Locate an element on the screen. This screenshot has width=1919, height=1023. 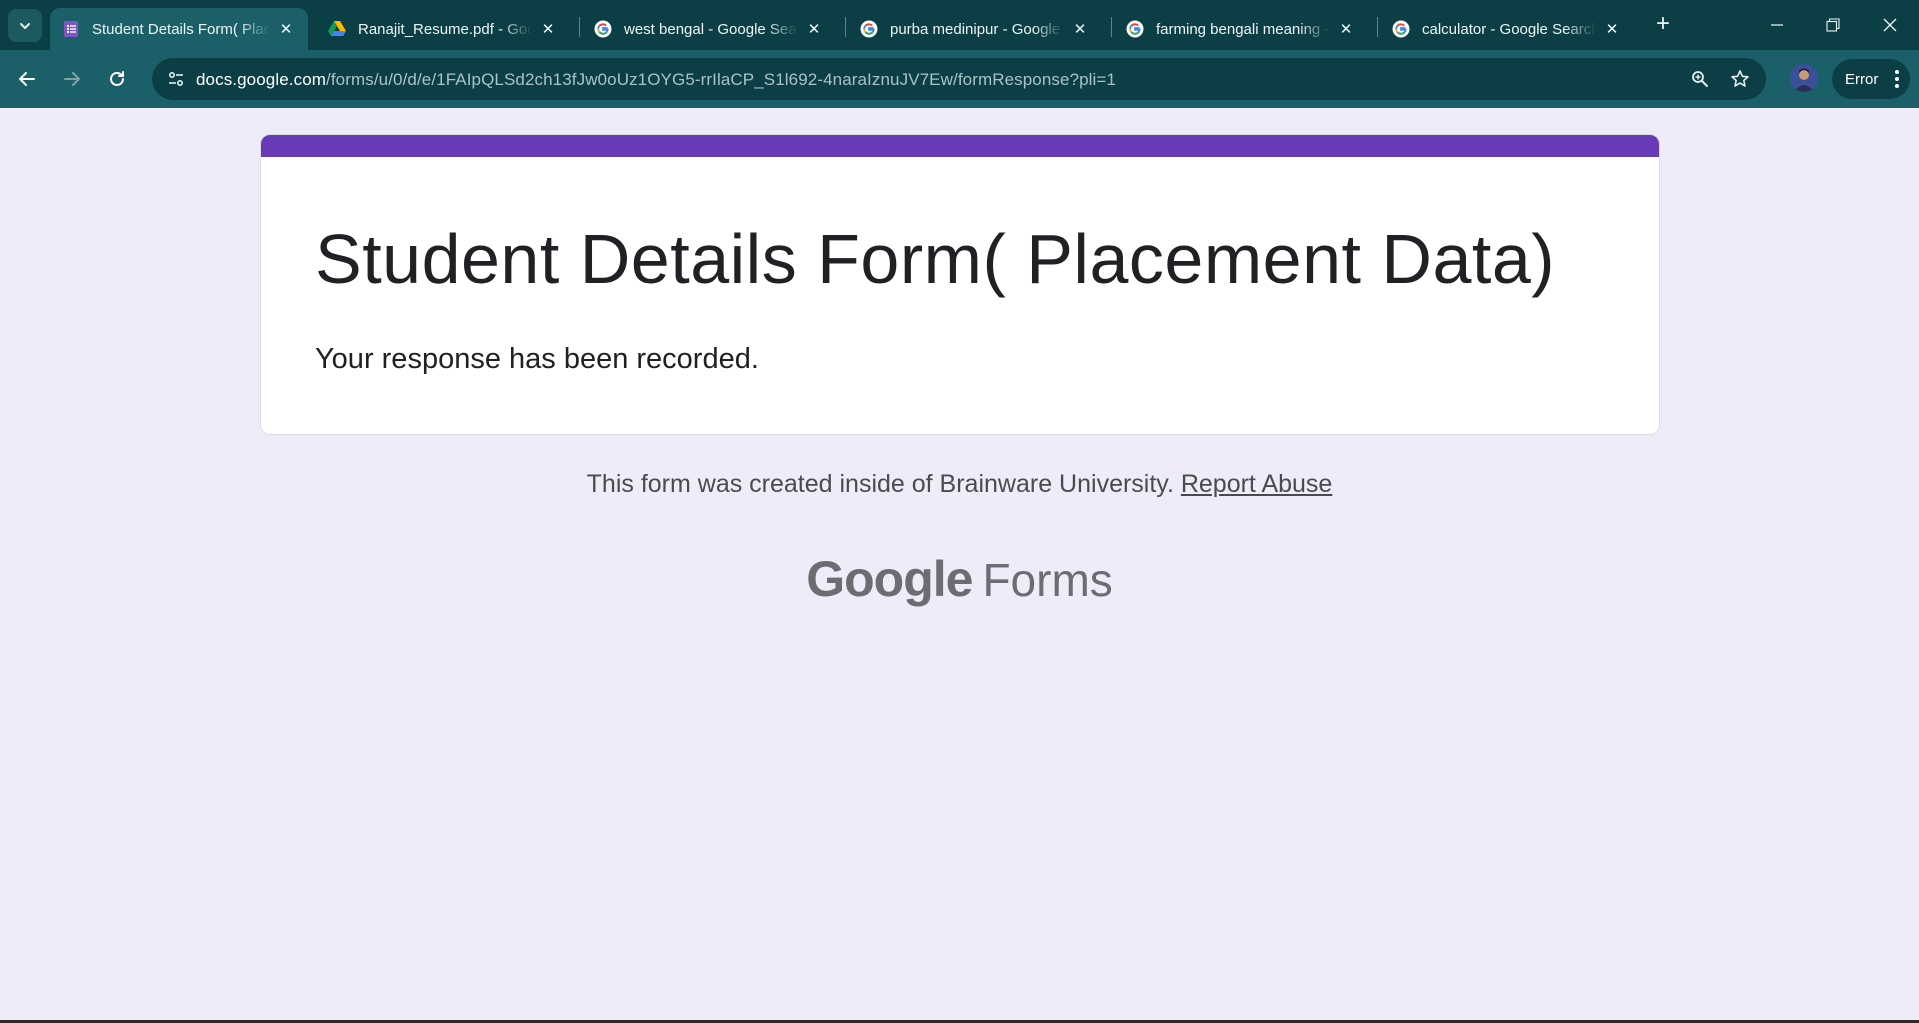
tab-title: west bengal - Google Search is located at coordinates (711, 29).